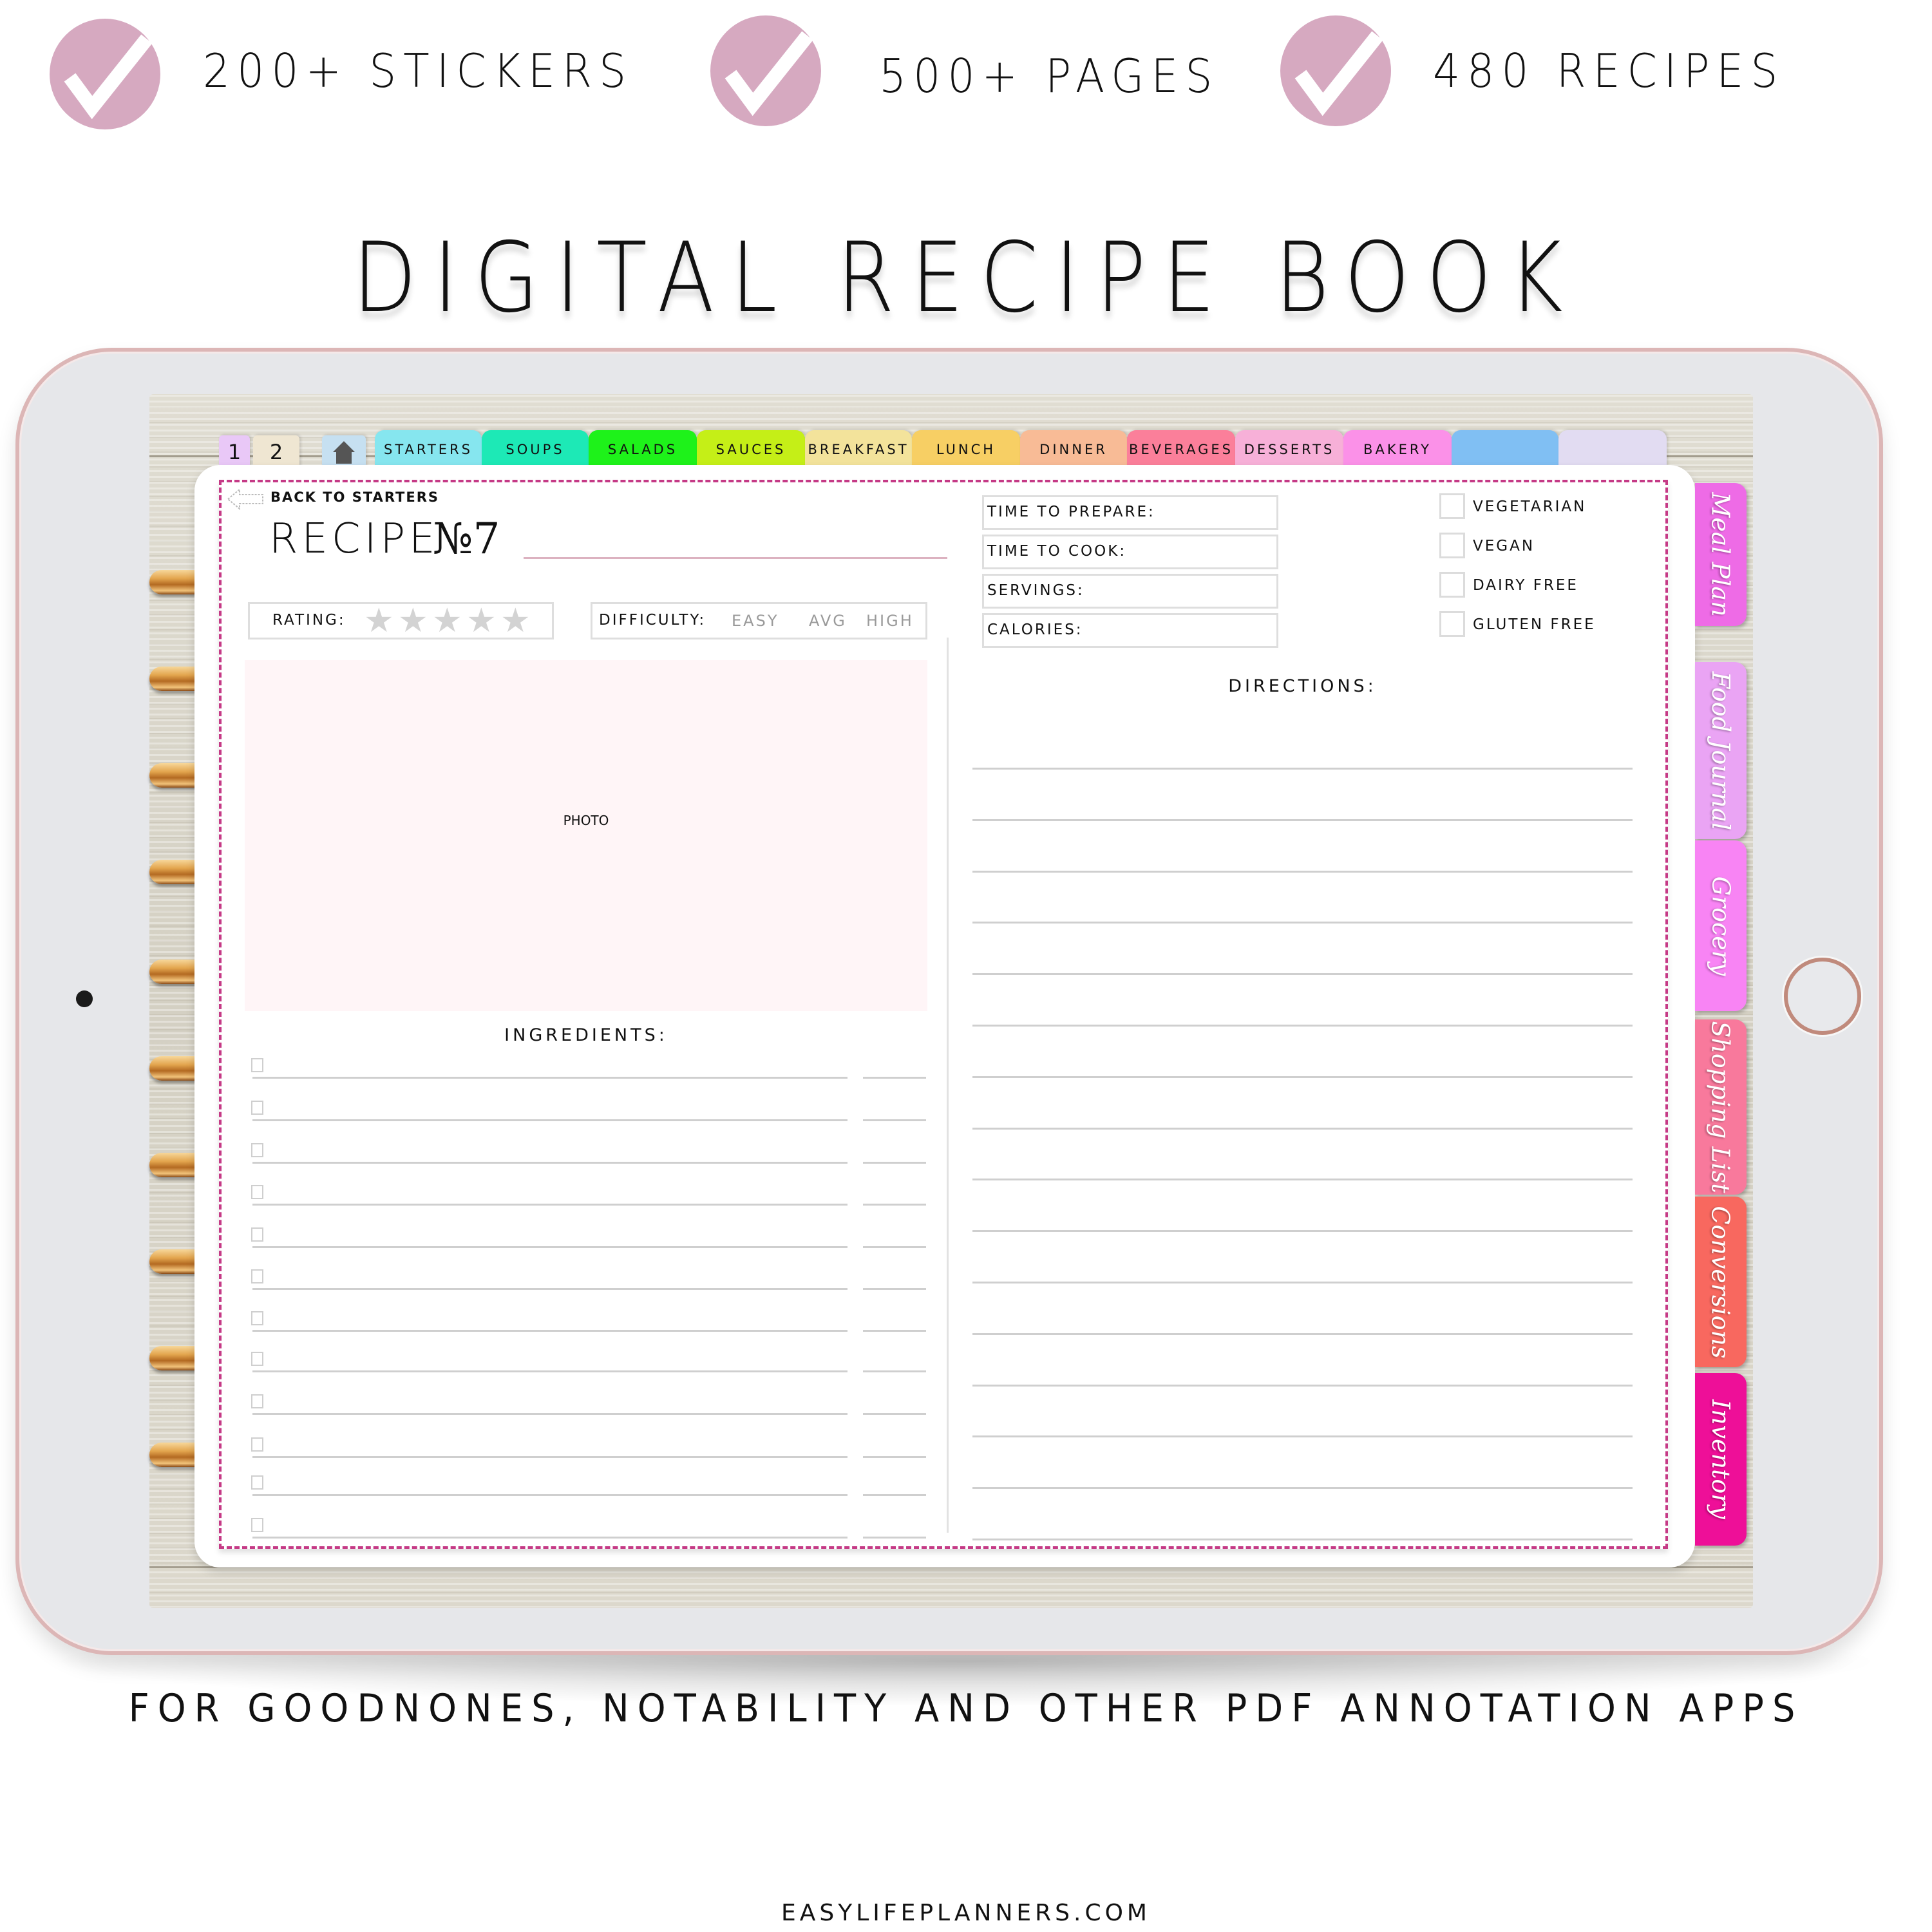  I want to click on tab-beverages: BEVERAGES, so click(1181, 449).